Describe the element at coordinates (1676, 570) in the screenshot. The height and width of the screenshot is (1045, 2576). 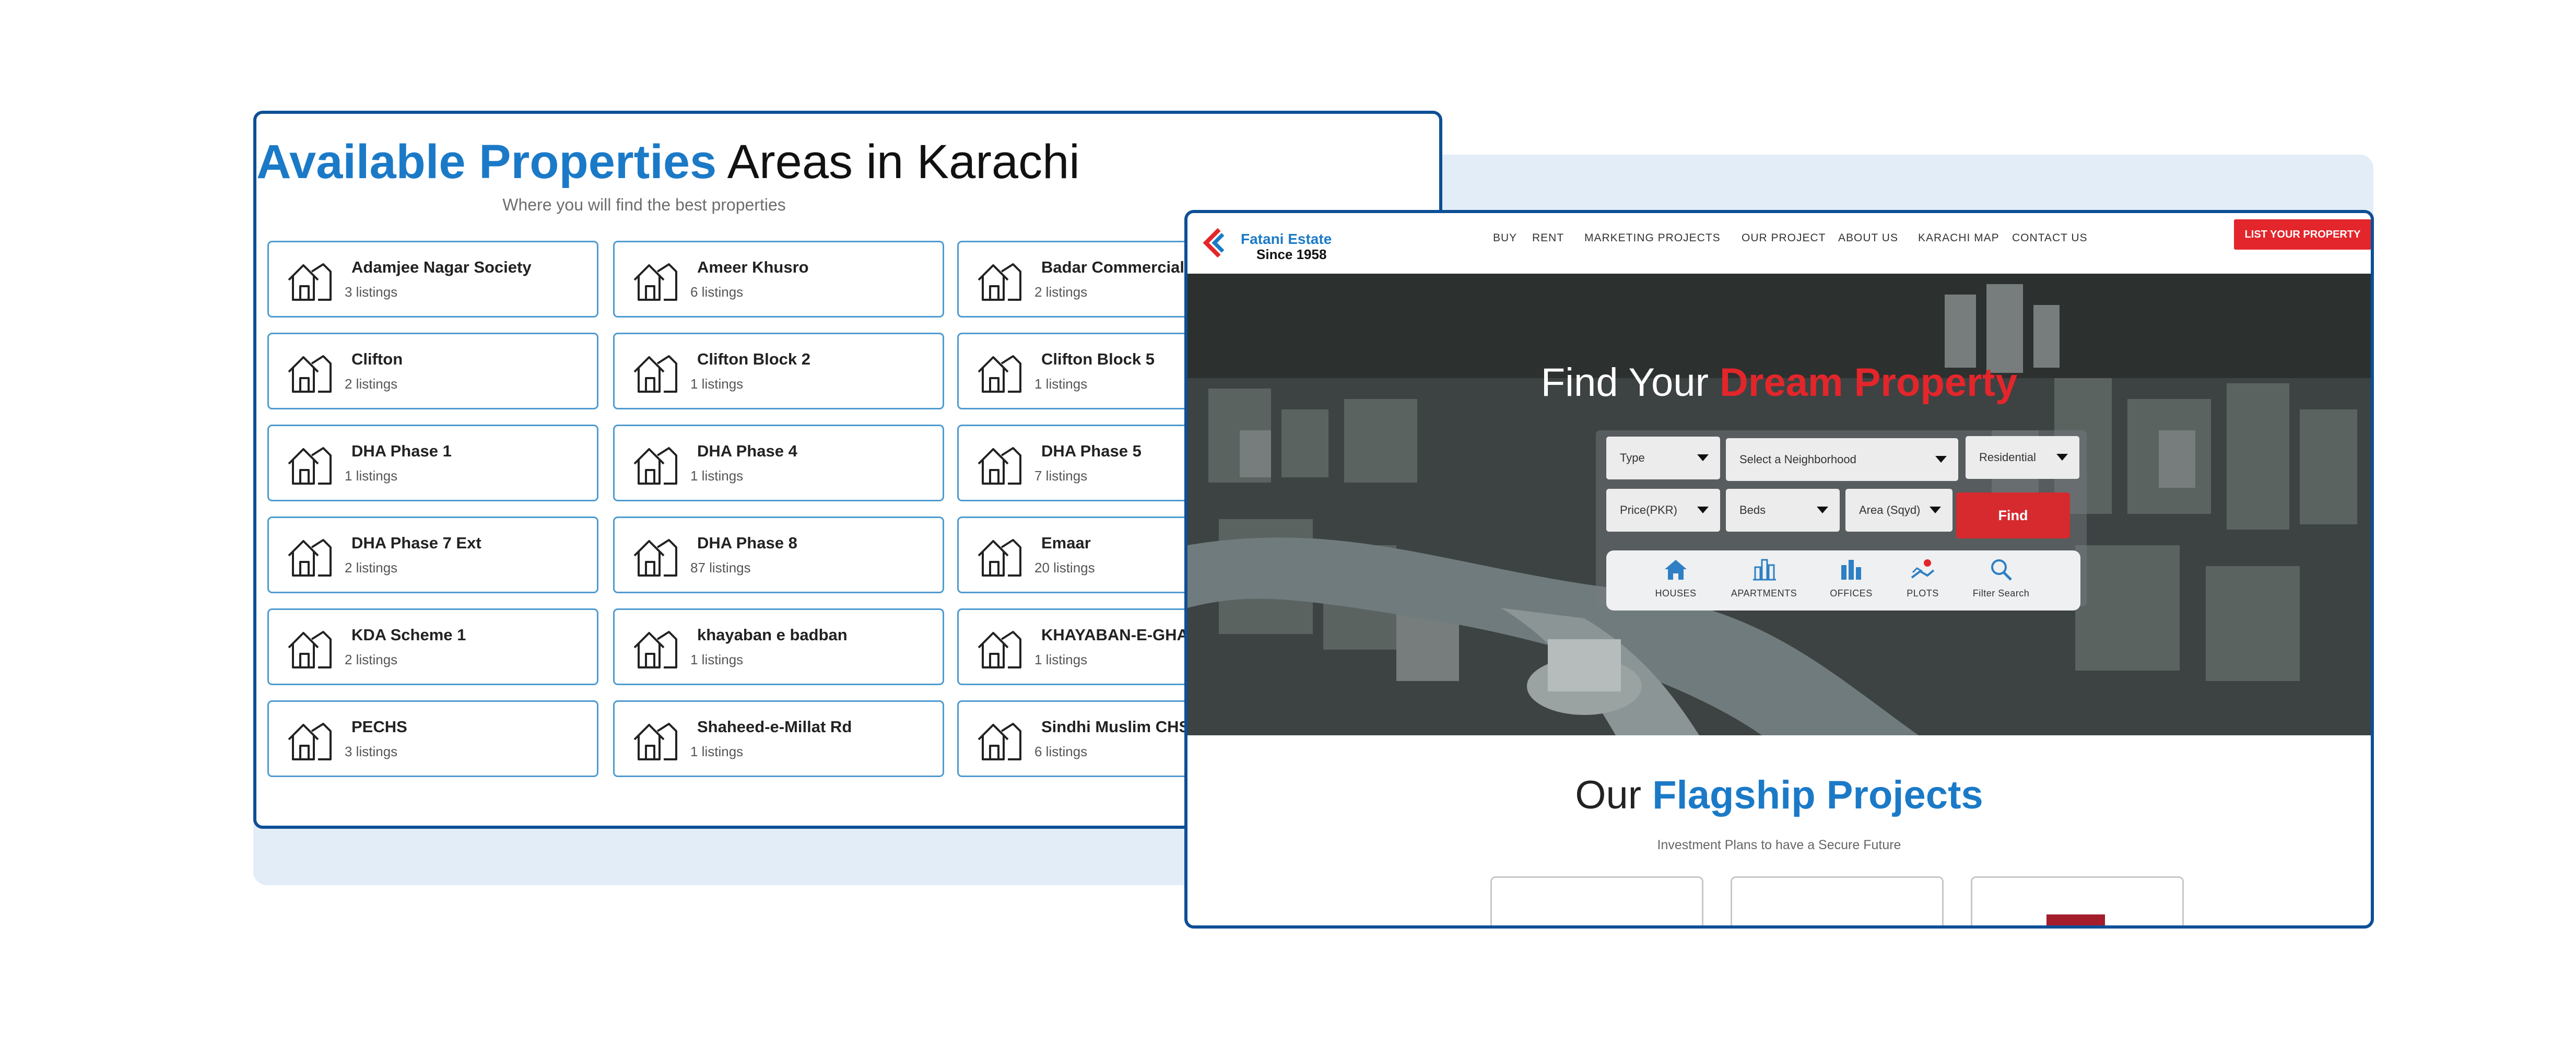
I see `house-icon` at that location.